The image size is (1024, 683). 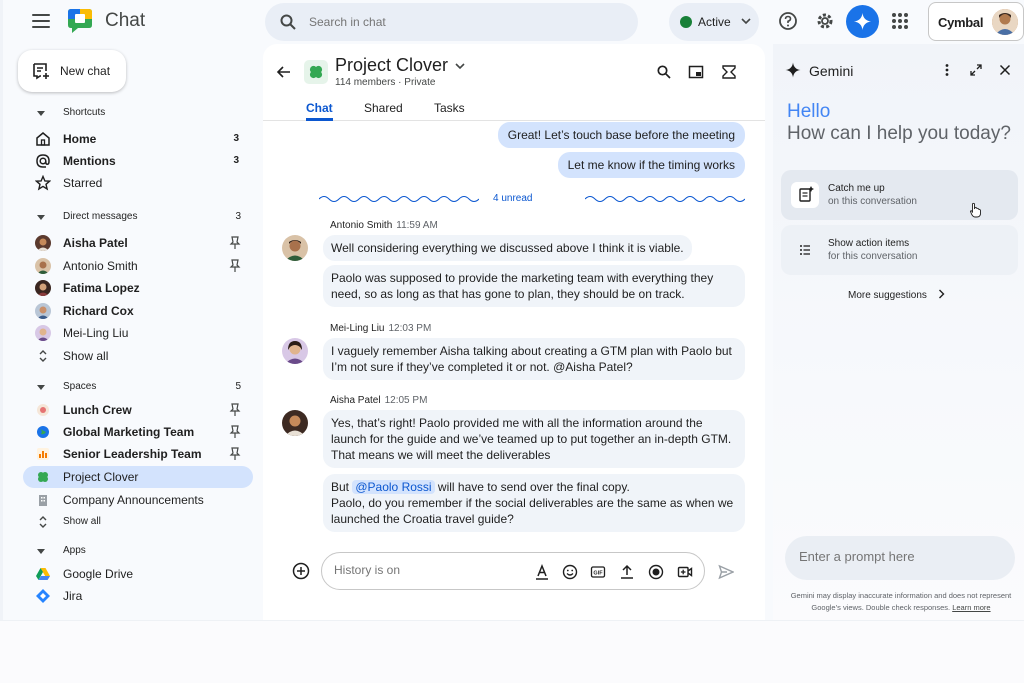 What do you see at coordinates (899, 195) in the screenshot?
I see `catch-me-up-suggestion: Catch me up on this conversation` at bounding box center [899, 195].